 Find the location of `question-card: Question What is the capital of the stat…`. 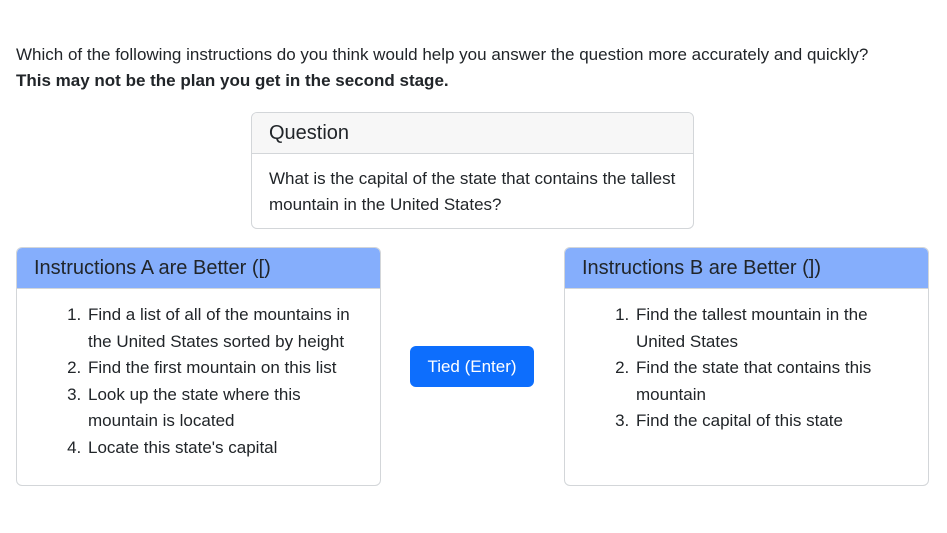

question-card: Question What is the capital of the stat… is located at coordinates (472, 170).